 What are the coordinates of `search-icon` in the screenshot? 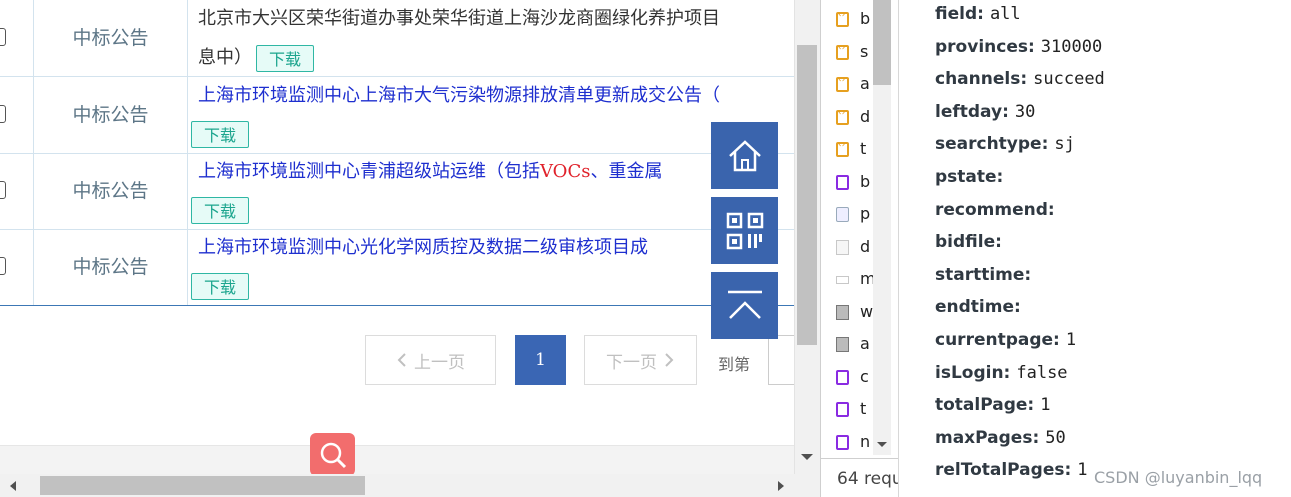 It's located at (333, 455).